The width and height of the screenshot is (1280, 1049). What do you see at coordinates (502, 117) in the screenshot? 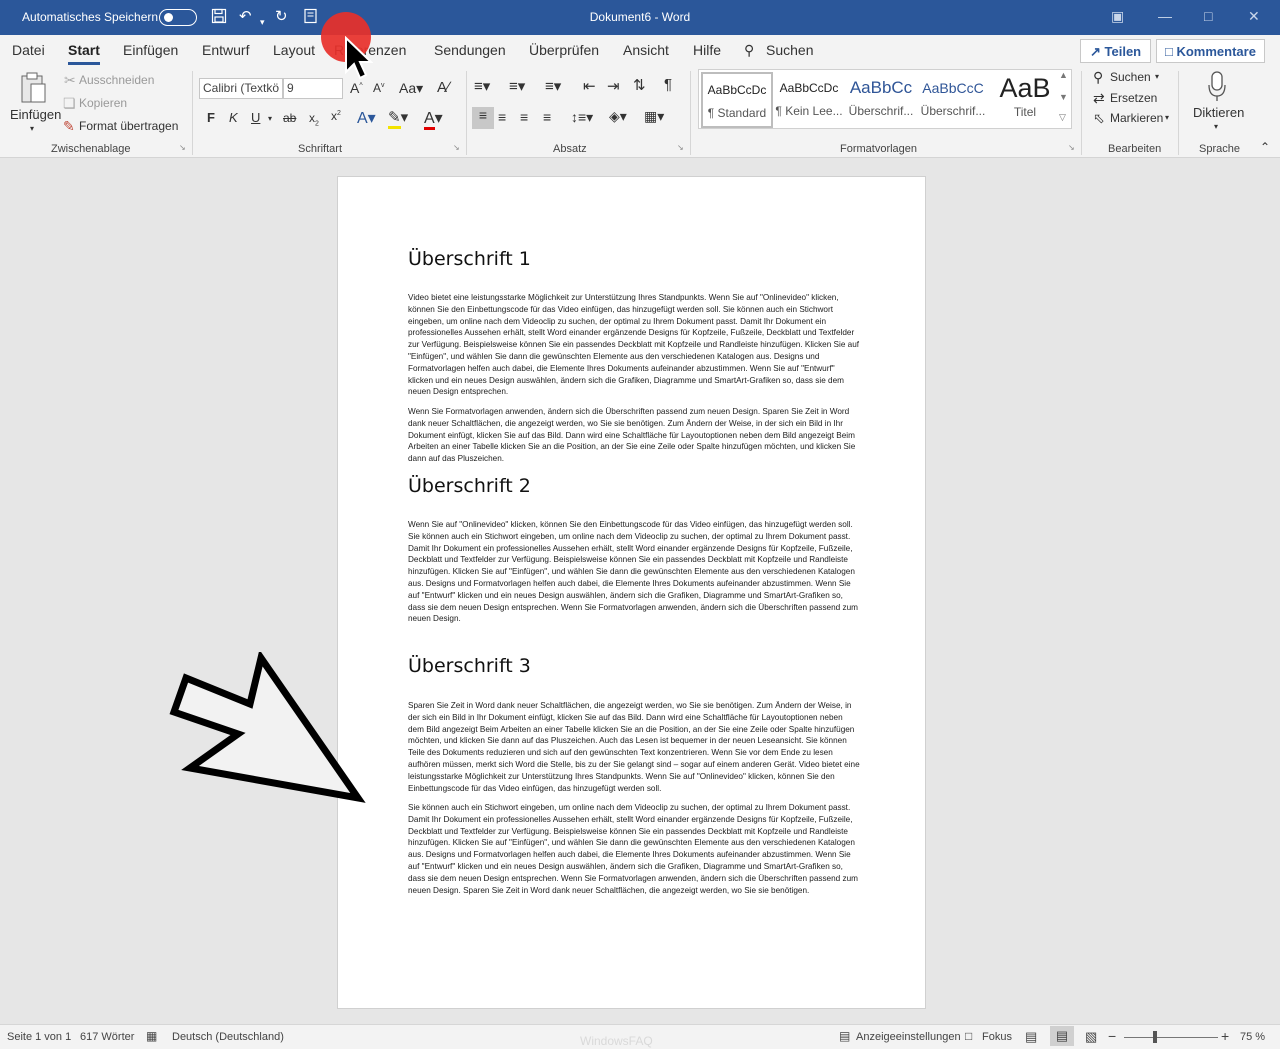
I see `align-center-icon: ≡` at bounding box center [502, 117].